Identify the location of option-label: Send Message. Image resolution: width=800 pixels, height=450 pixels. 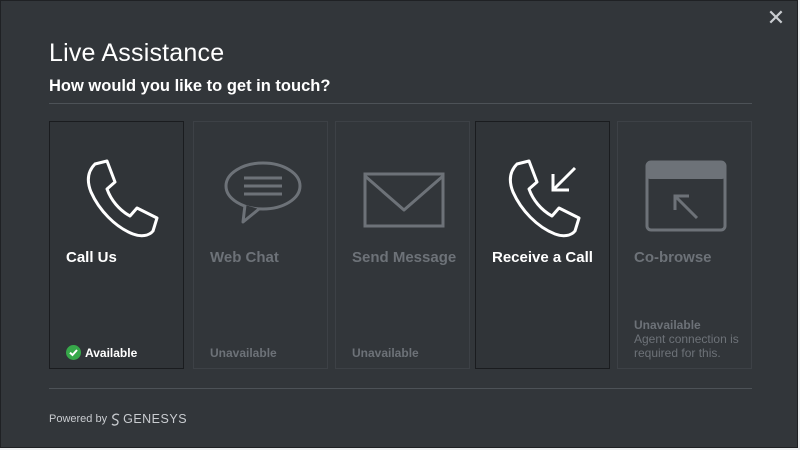
(404, 257).